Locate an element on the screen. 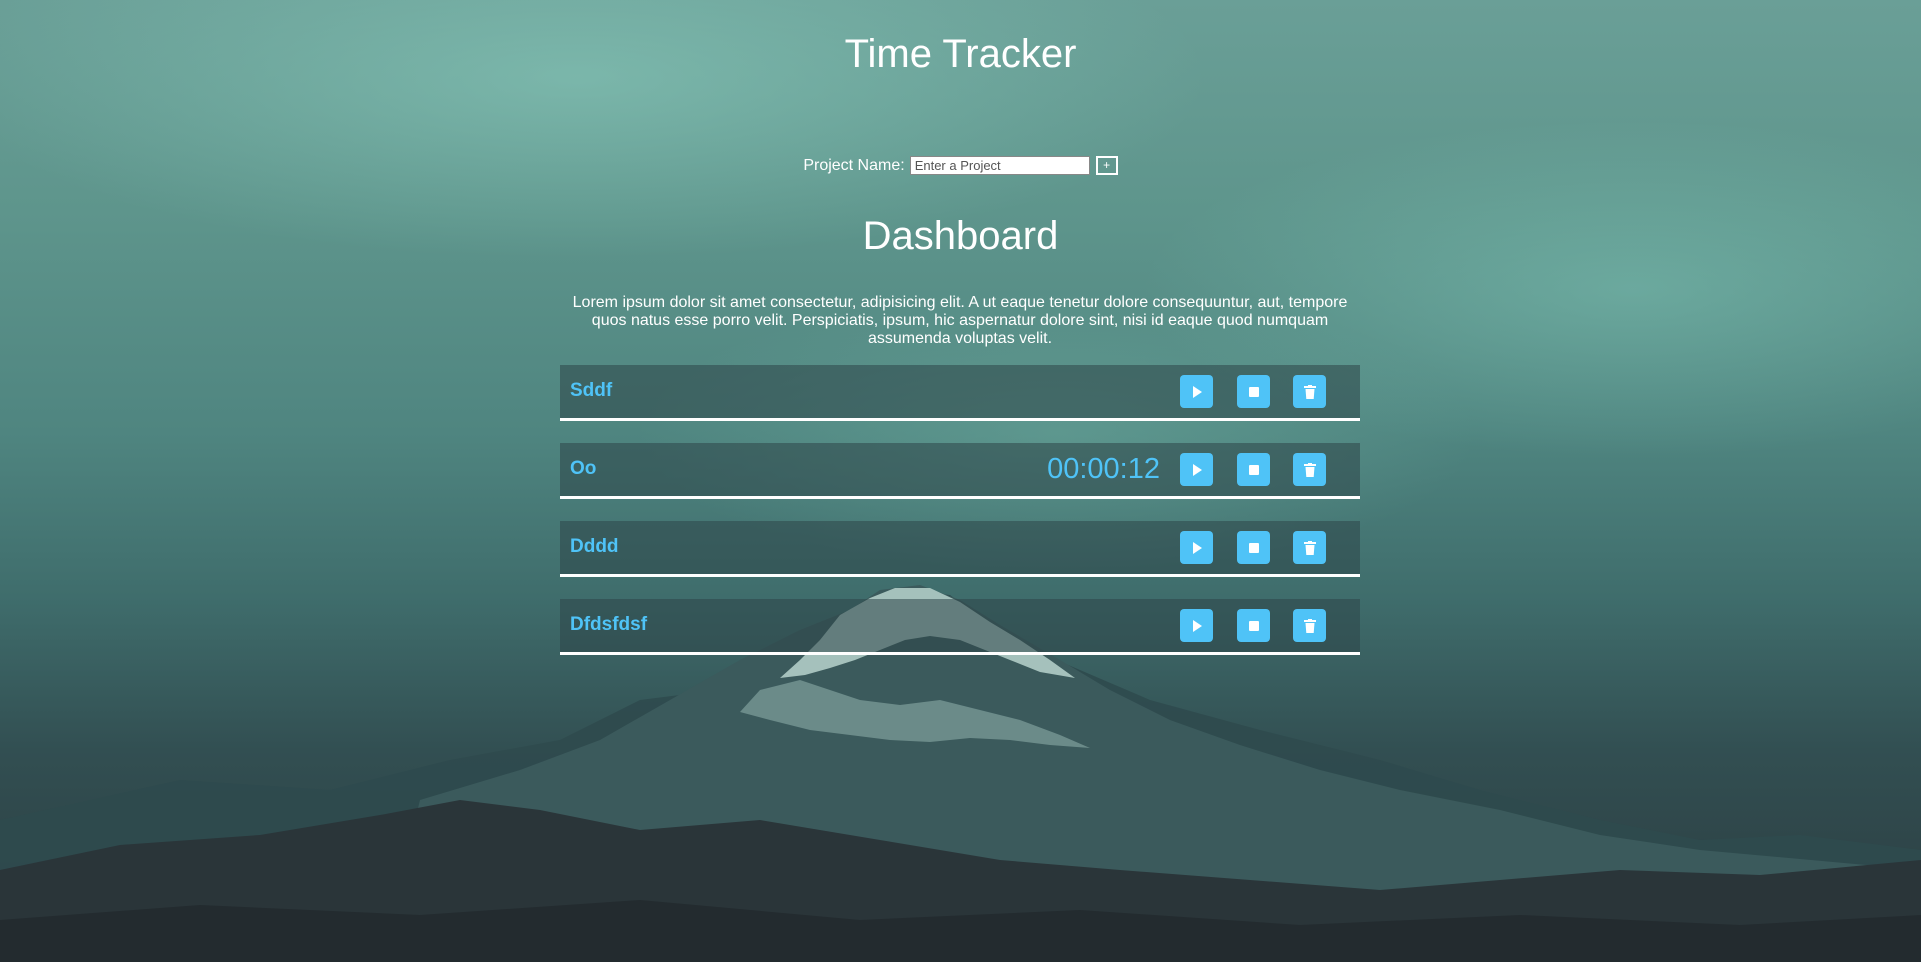 This screenshot has height=962, width=1921. page-title: Time Tracker is located at coordinates (960, 54).